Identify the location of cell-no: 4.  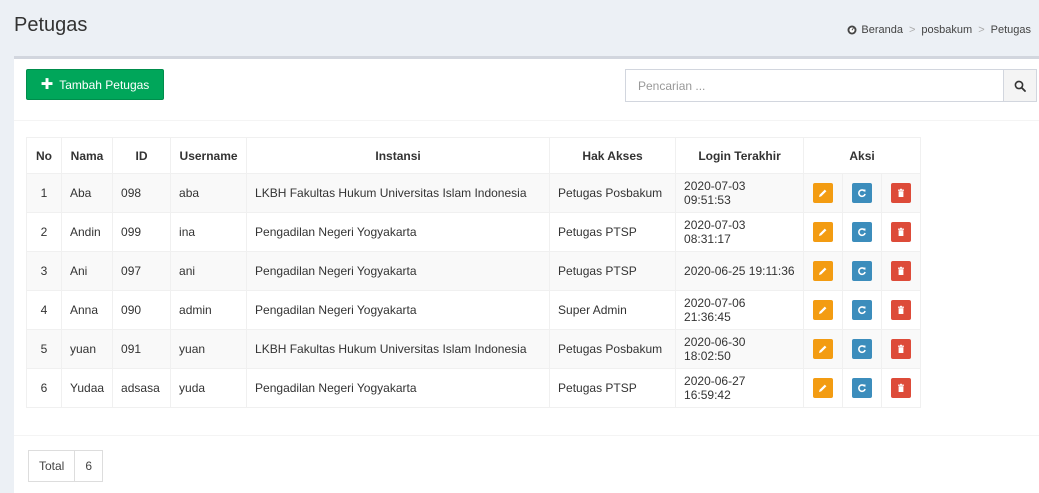
(44, 310).